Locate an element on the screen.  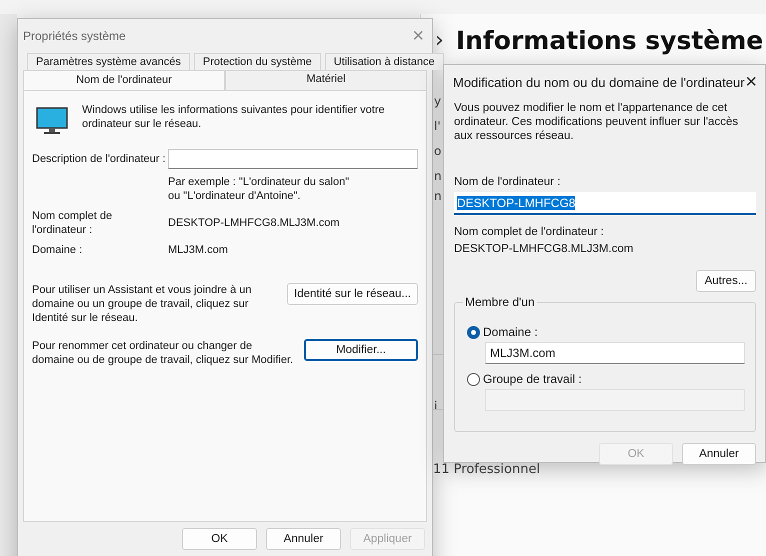
example-text: Par exemple : "L'ordinateur du salon" ou "L'ordinateur d'Antoine". is located at coordinates (259, 189).